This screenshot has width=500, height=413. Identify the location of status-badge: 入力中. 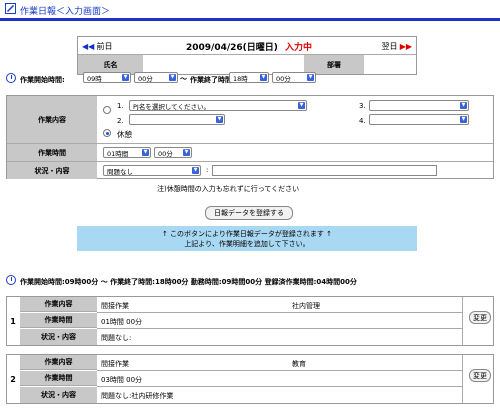
(299, 48).